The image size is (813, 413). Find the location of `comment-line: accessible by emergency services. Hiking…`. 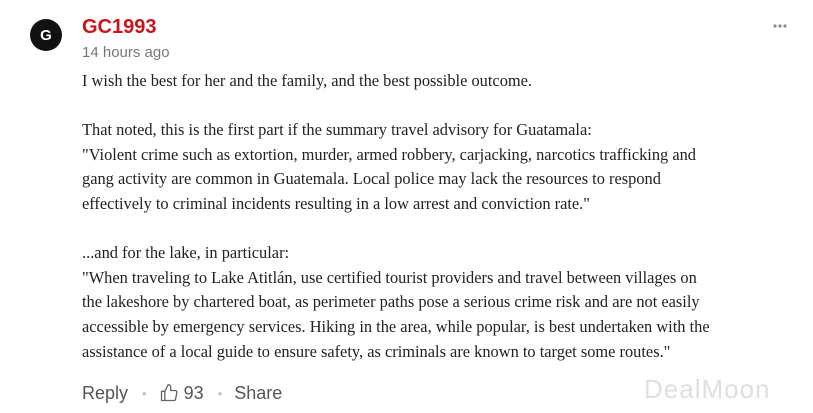

comment-line: accessible by emergency services. Hiking… is located at coordinates (396, 326).